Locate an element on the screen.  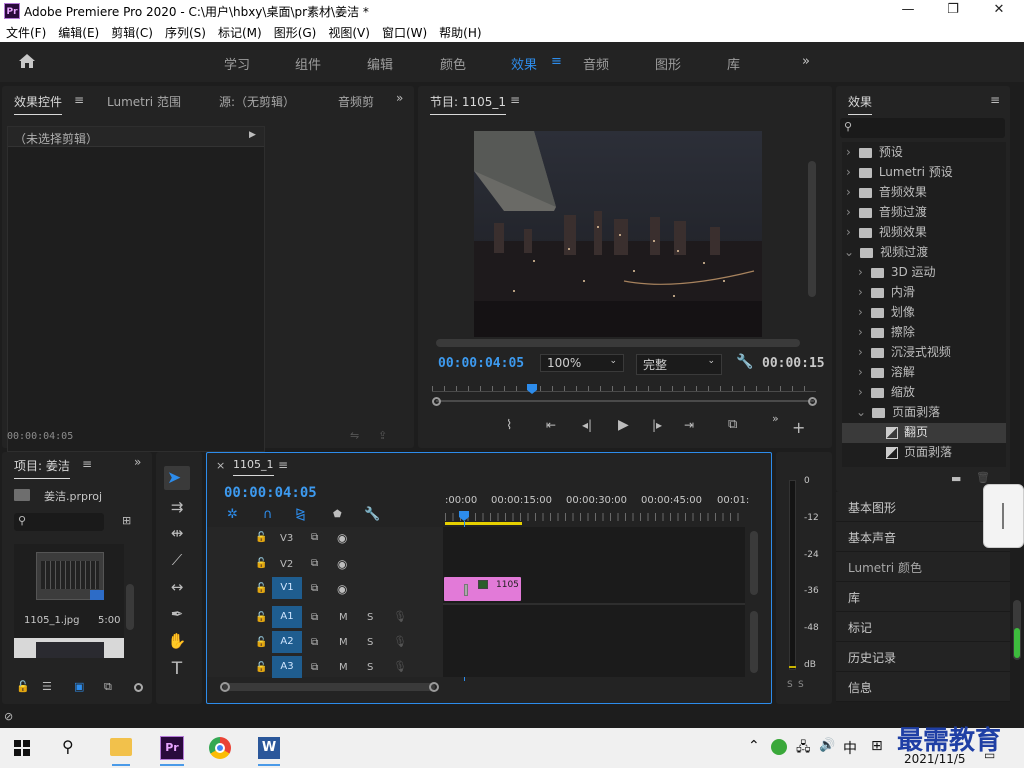
list-view-icon: ☰ is located at coordinates (47, 686).